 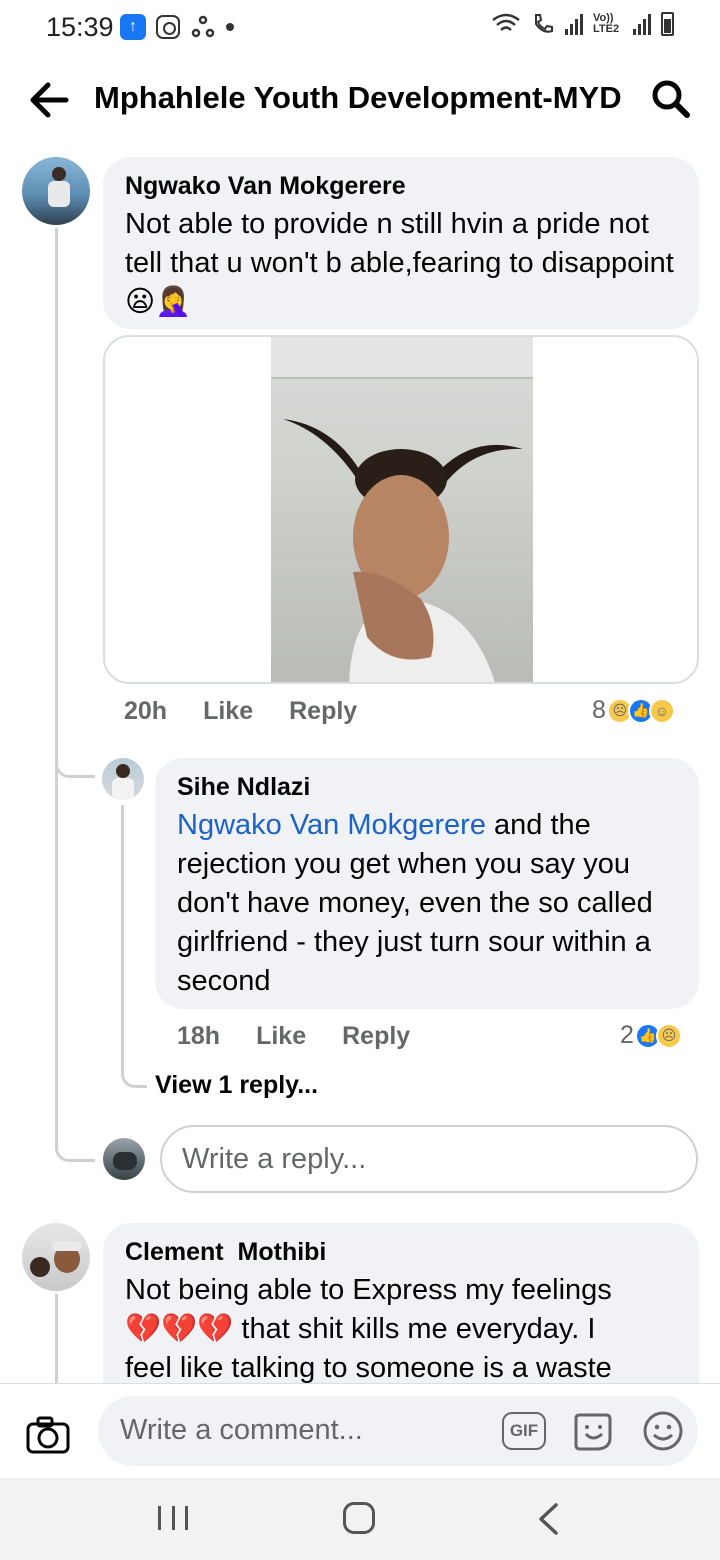 I want to click on gif-button: GIF, so click(x=524, y=1431).